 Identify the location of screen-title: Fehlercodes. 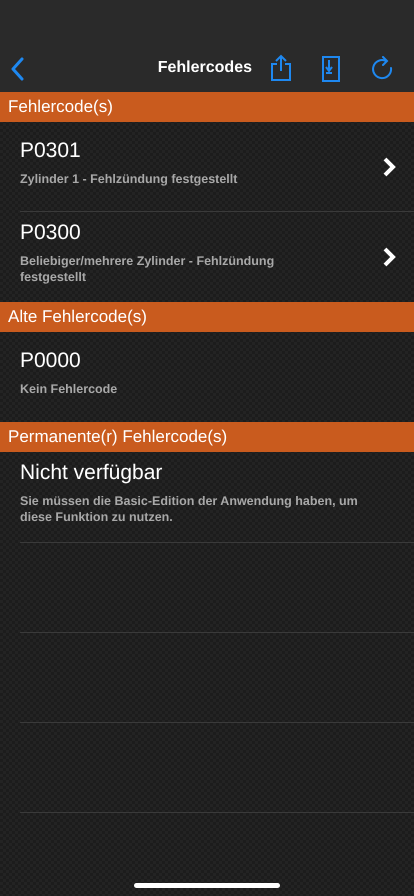
(205, 68).